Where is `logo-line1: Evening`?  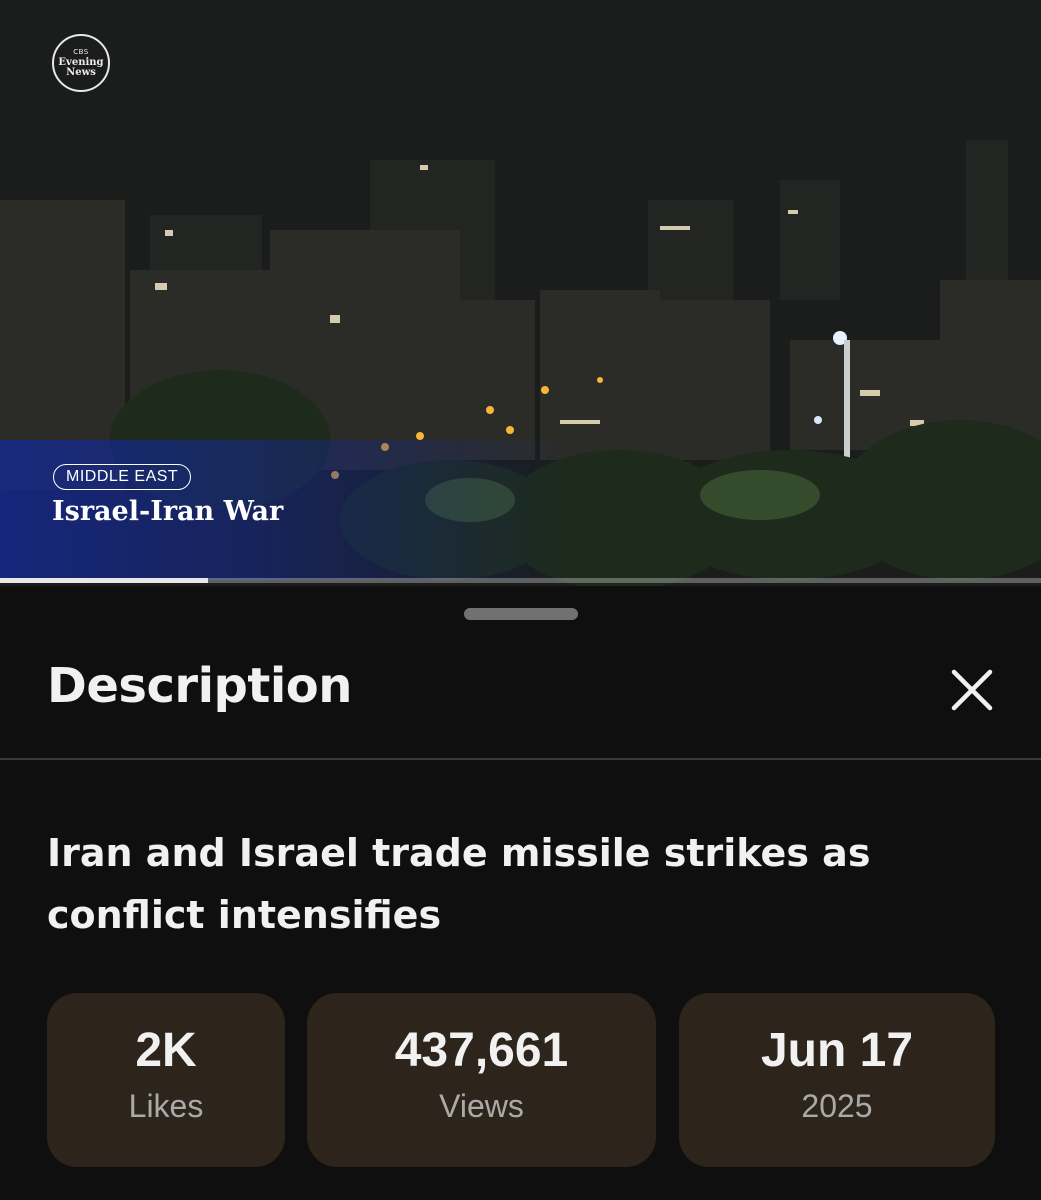
logo-line1: Evening is located at coordinates (81, 62).